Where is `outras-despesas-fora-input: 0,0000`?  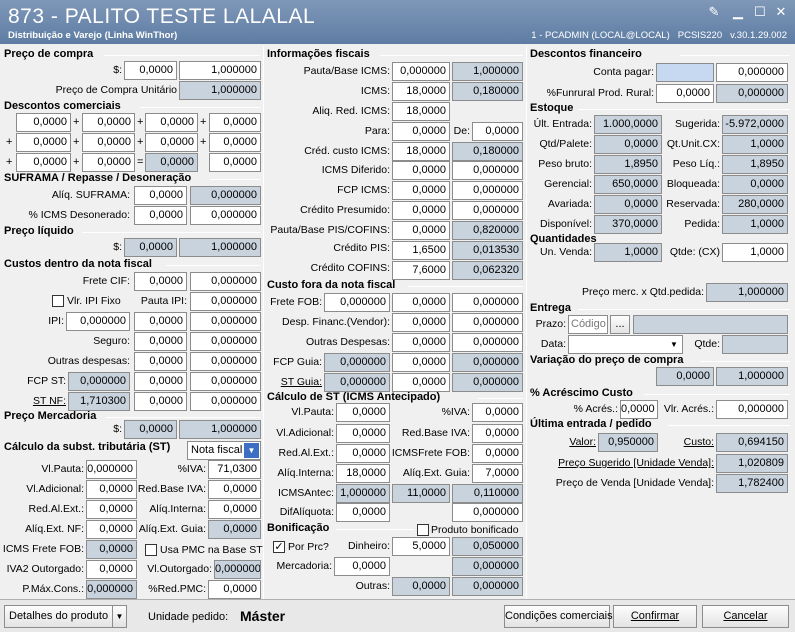
outras-despesas-fora-input: 0,0000 is located at coordinates (421, 342).